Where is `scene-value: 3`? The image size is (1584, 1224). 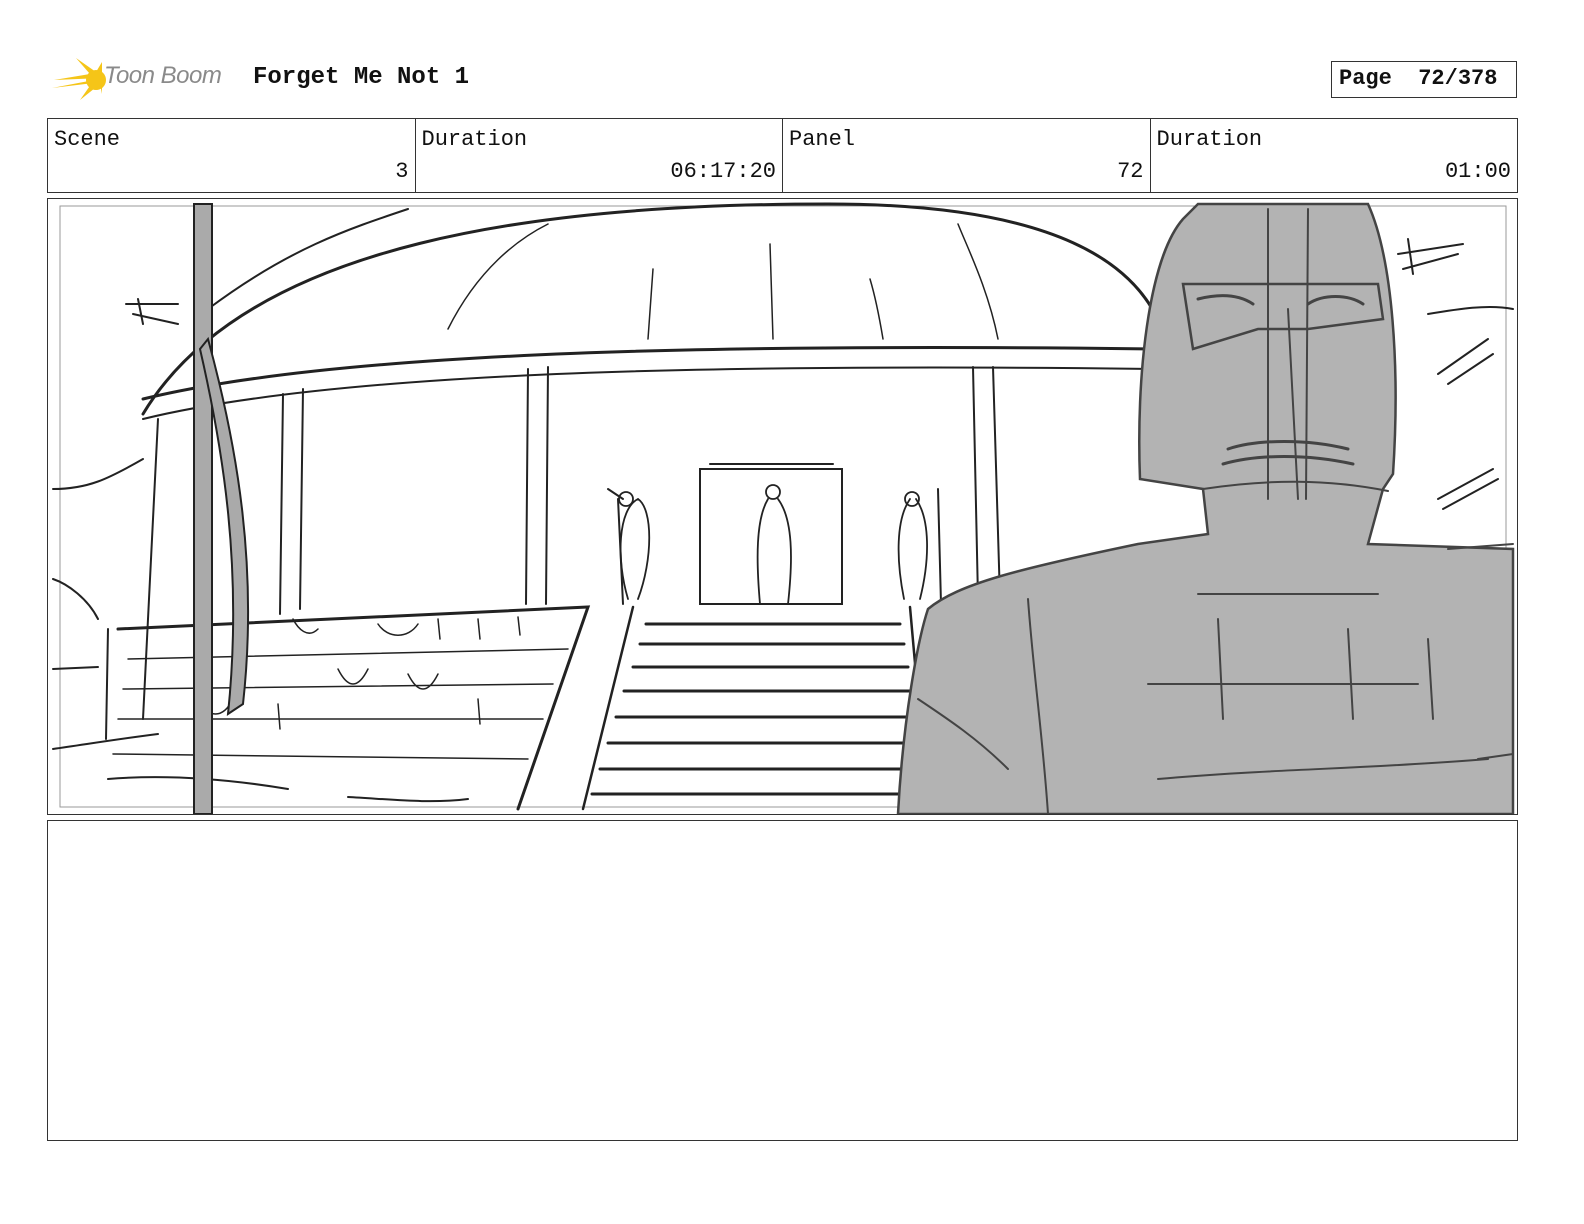
scene-value: 3 is located at coordinates (402, 171).